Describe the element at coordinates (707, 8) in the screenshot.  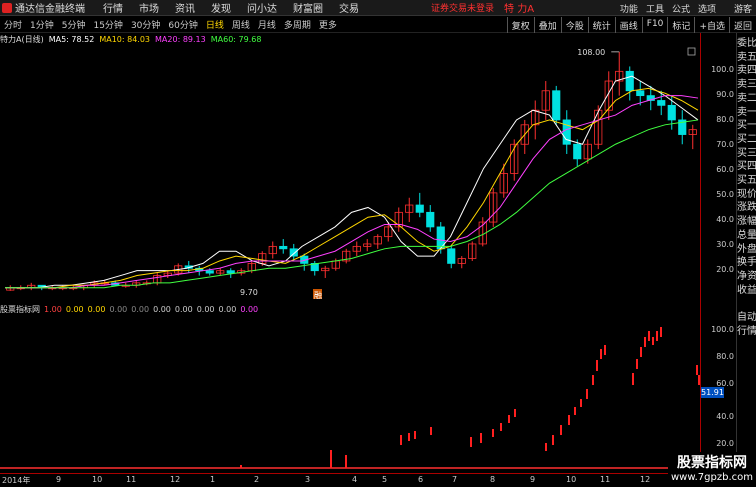
I see `menu-options: 选项` at that location.